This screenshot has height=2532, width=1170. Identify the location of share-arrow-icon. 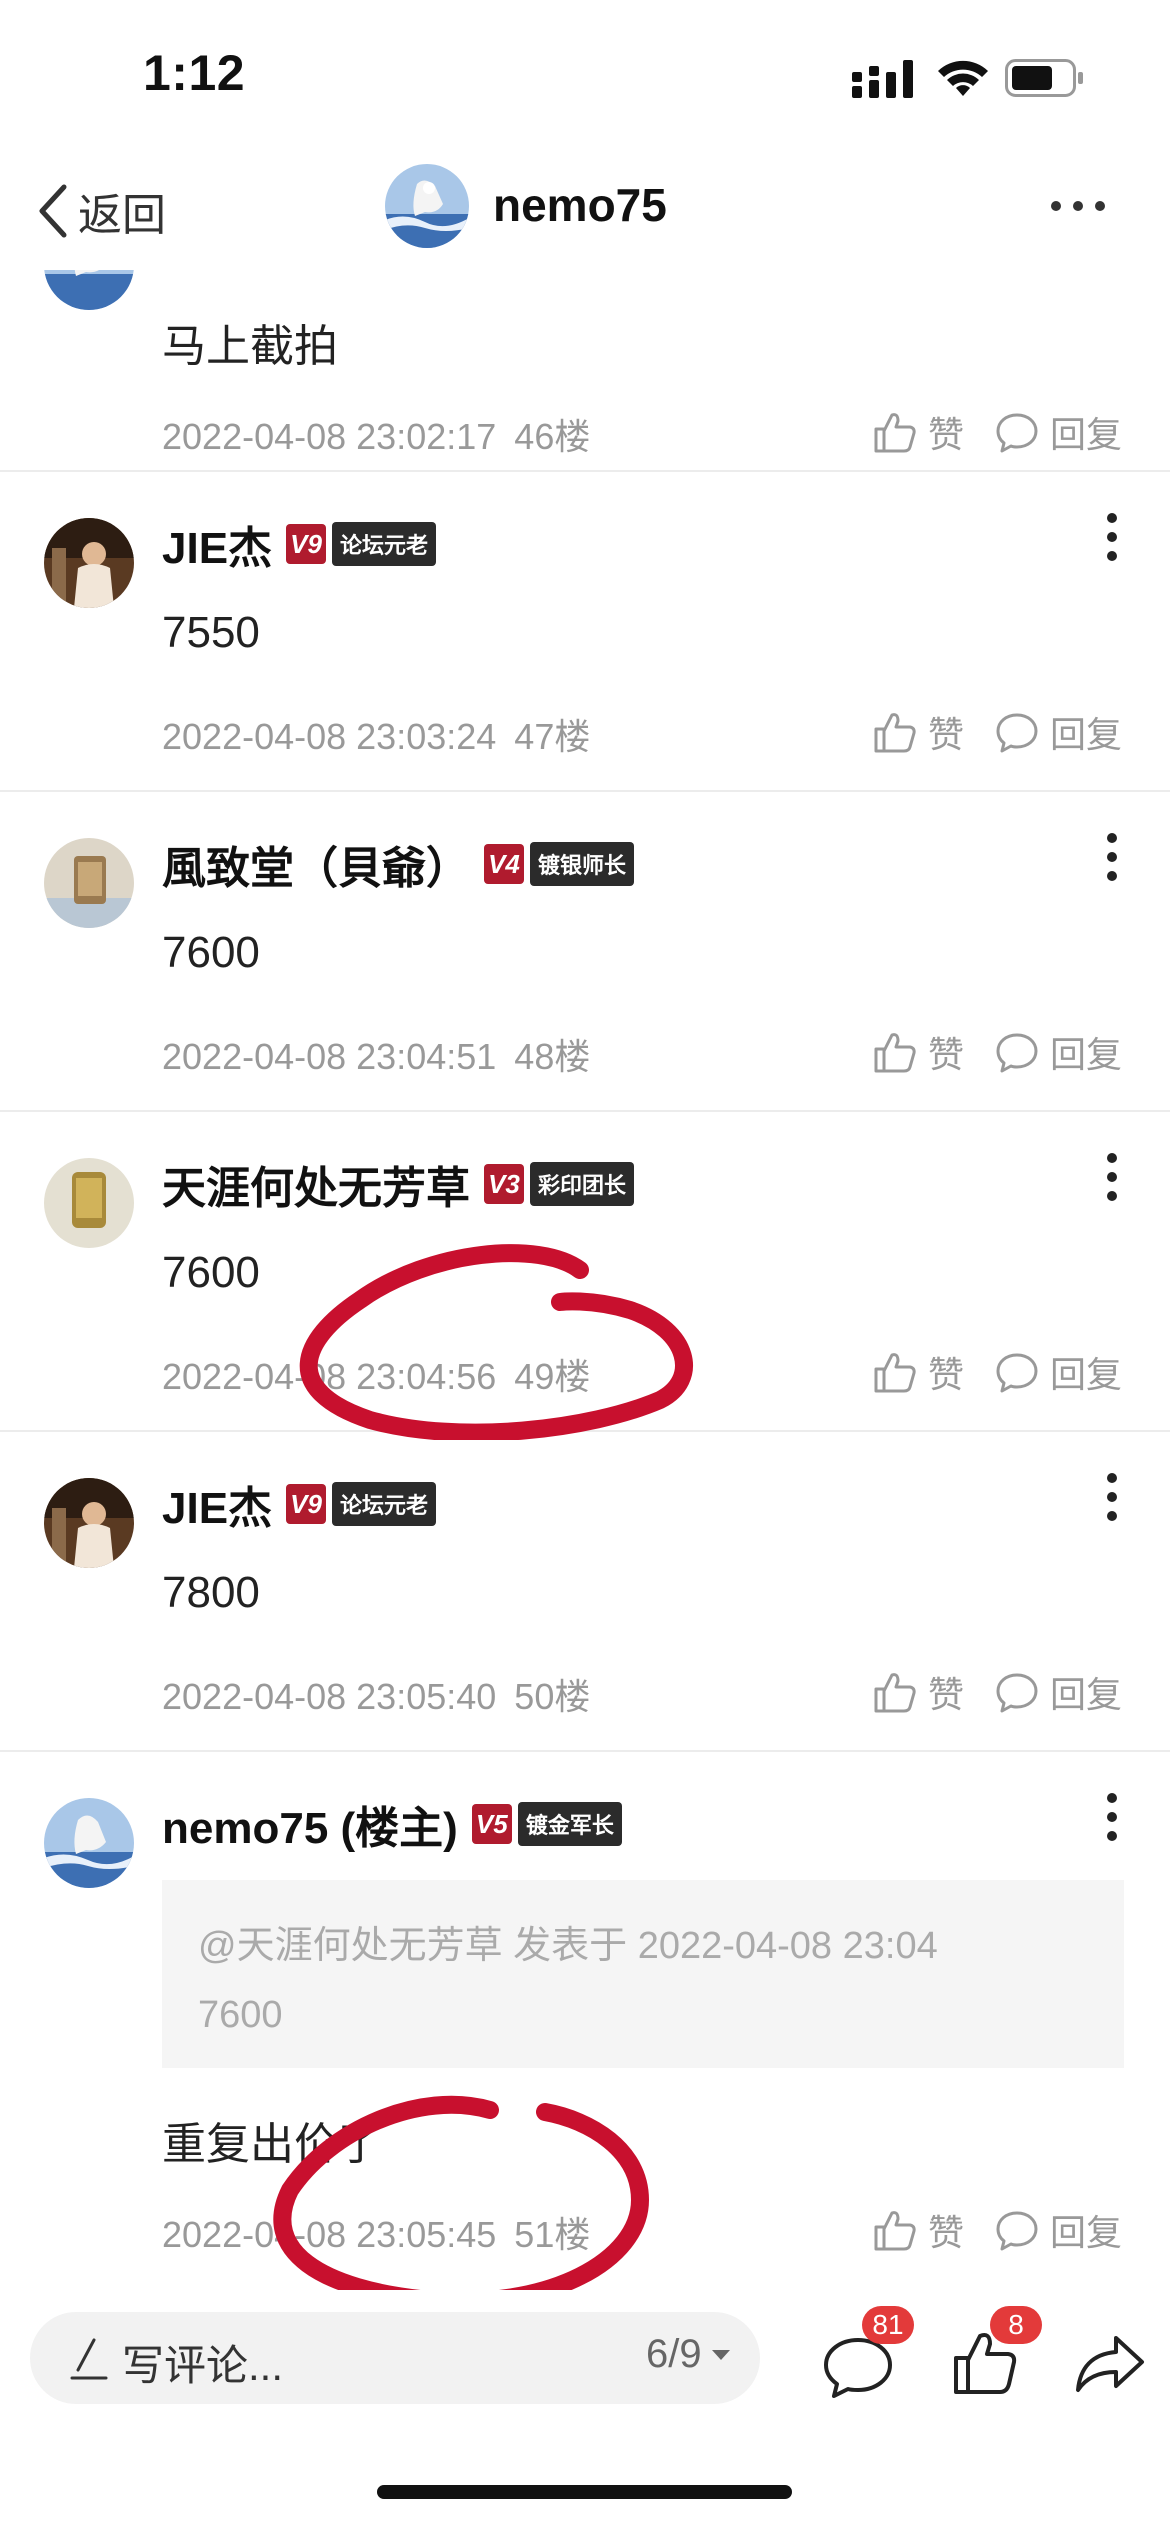
(1110, 2364).